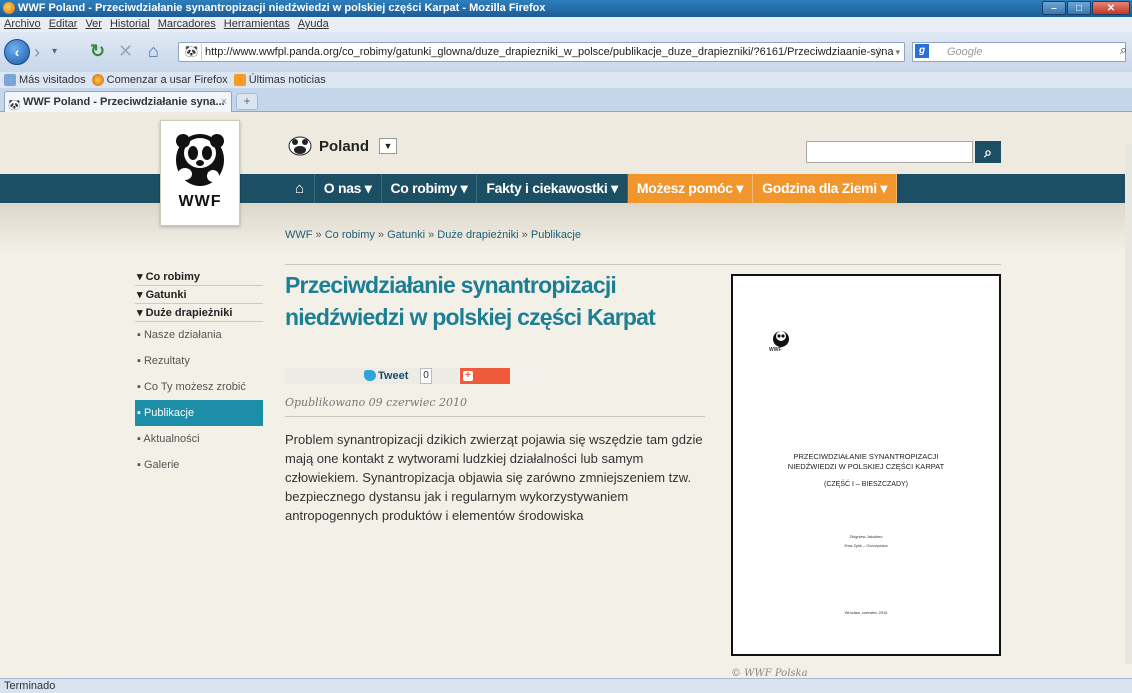 The image size is (1132, 693). I want to click on cover-author-1: Zbigniew Jakubiec, so click(866, 536).